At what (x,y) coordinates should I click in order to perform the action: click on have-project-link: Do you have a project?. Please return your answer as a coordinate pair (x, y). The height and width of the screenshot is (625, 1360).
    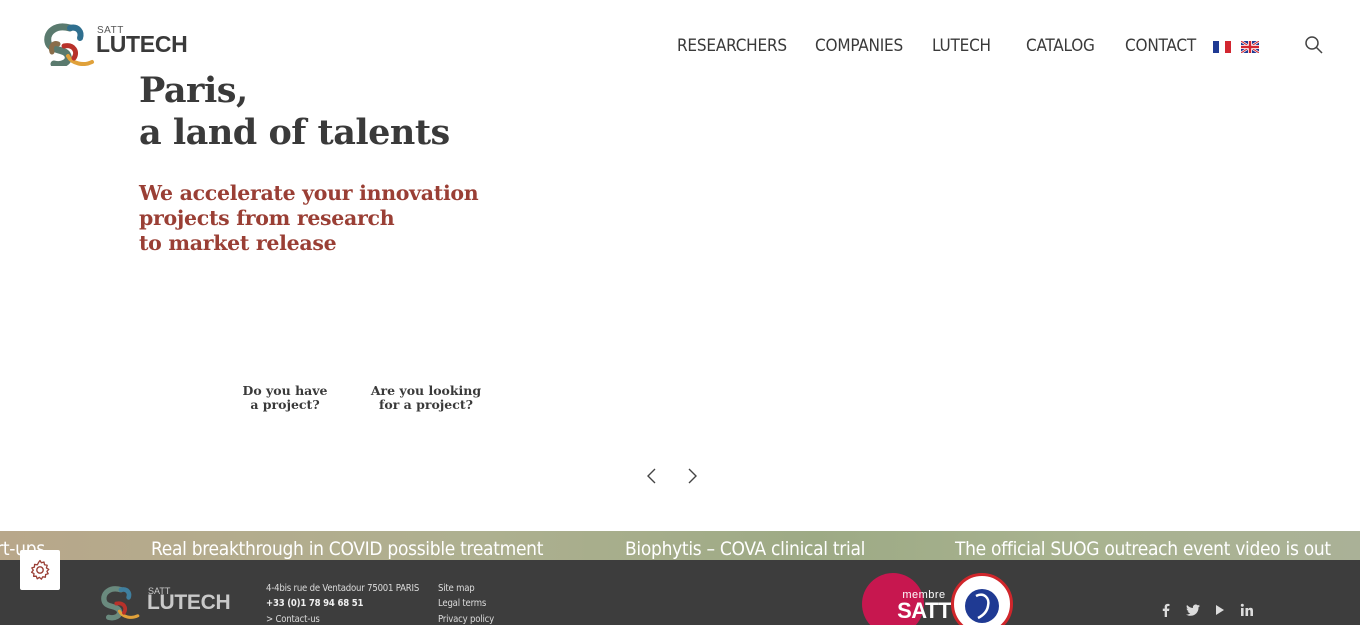
    Looking at the image, I should click on (285, 398).